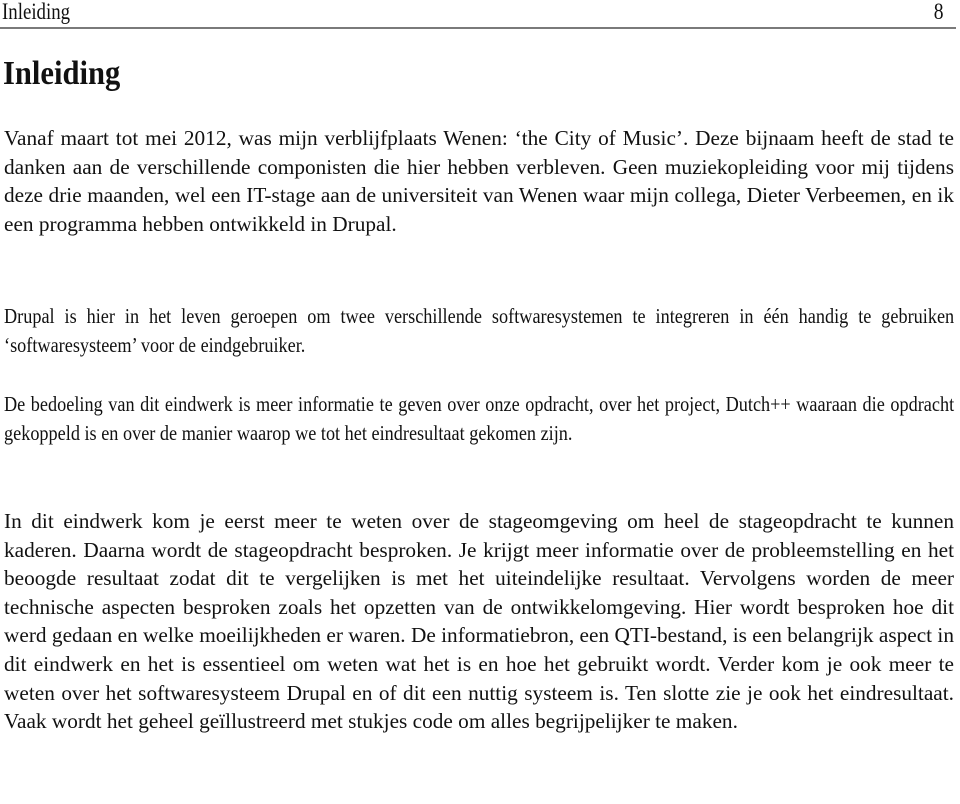  Describe the element at coordinates (938, 12) in the screenshot. I see `page-number: 8` at that location.